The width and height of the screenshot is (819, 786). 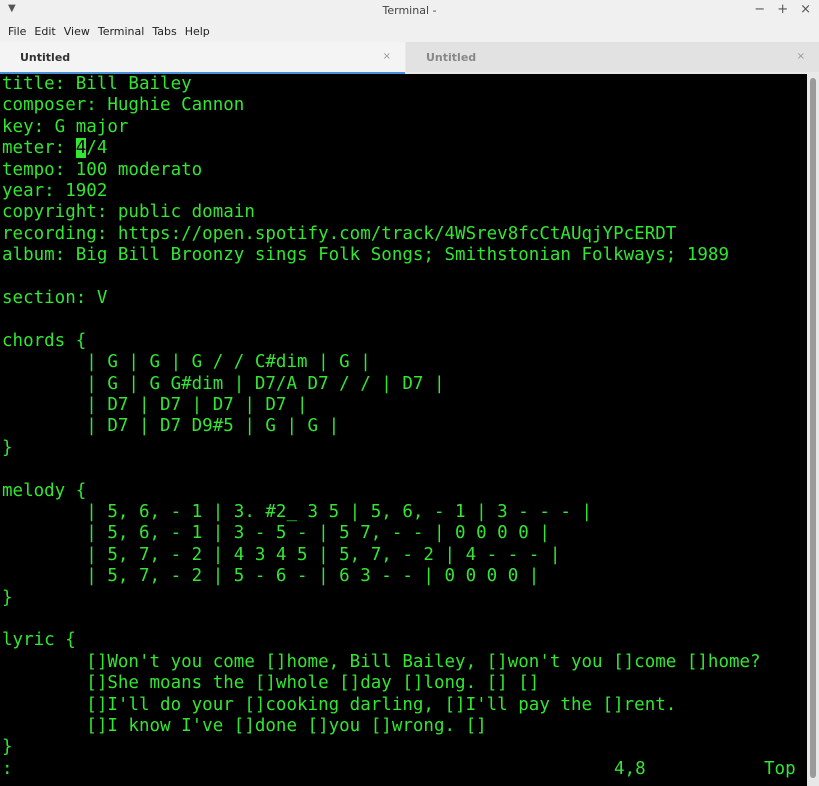 What do you see at coordinates (97, 84) in the screenshot?
I see `terminal-line: title: Bill Bailey` at bounding box center [97, 84].